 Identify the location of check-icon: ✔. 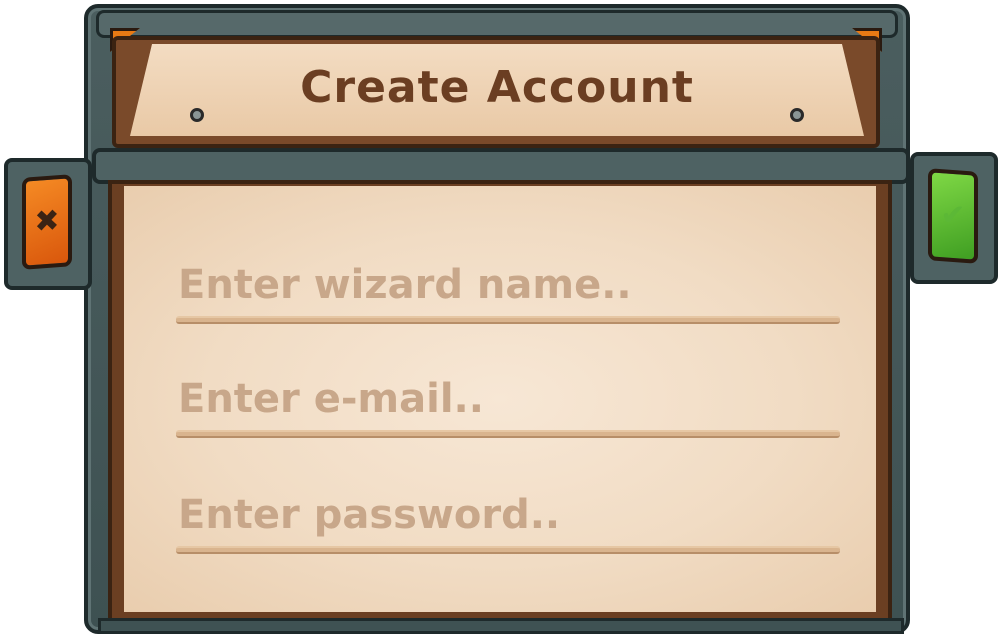
(953, 215).